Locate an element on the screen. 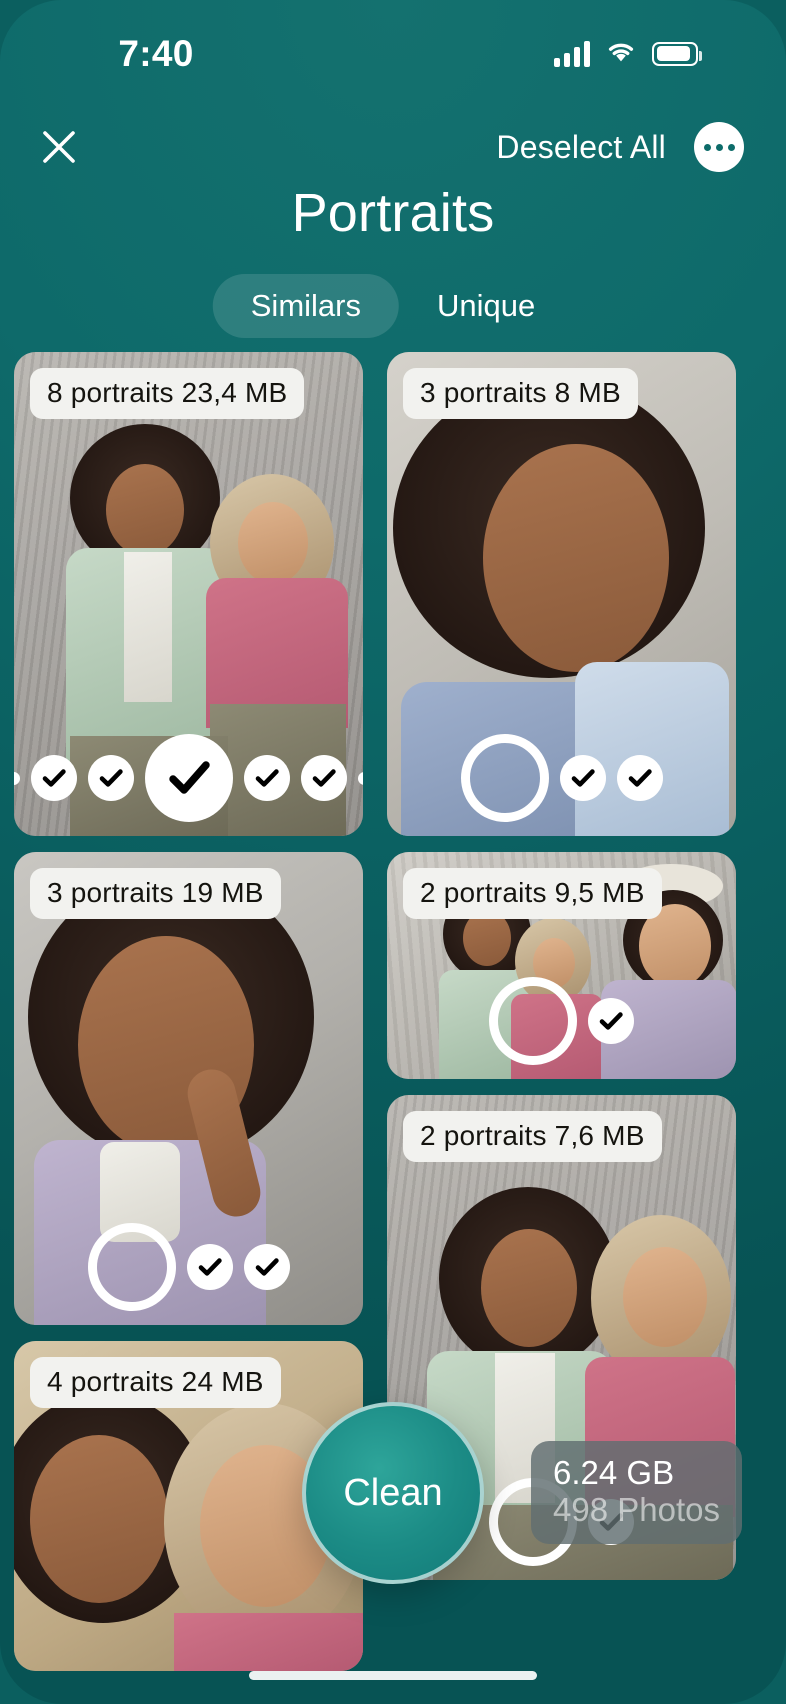  storage-photo-count: 498 Photos is located at coordinates (636, 1510).